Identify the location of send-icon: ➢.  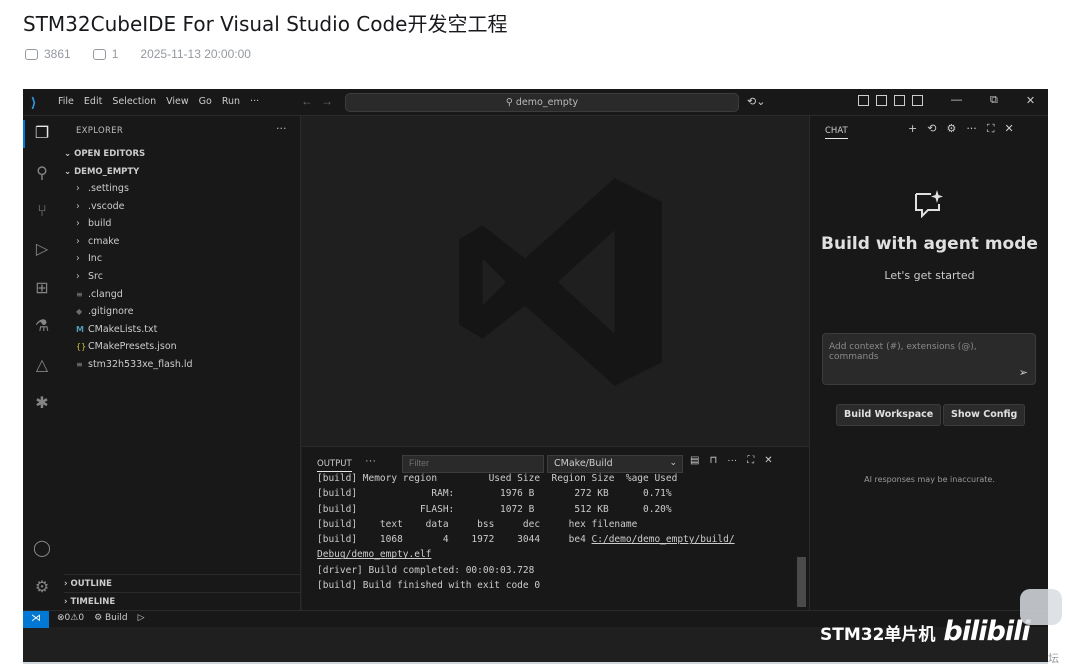
(1023, 372).